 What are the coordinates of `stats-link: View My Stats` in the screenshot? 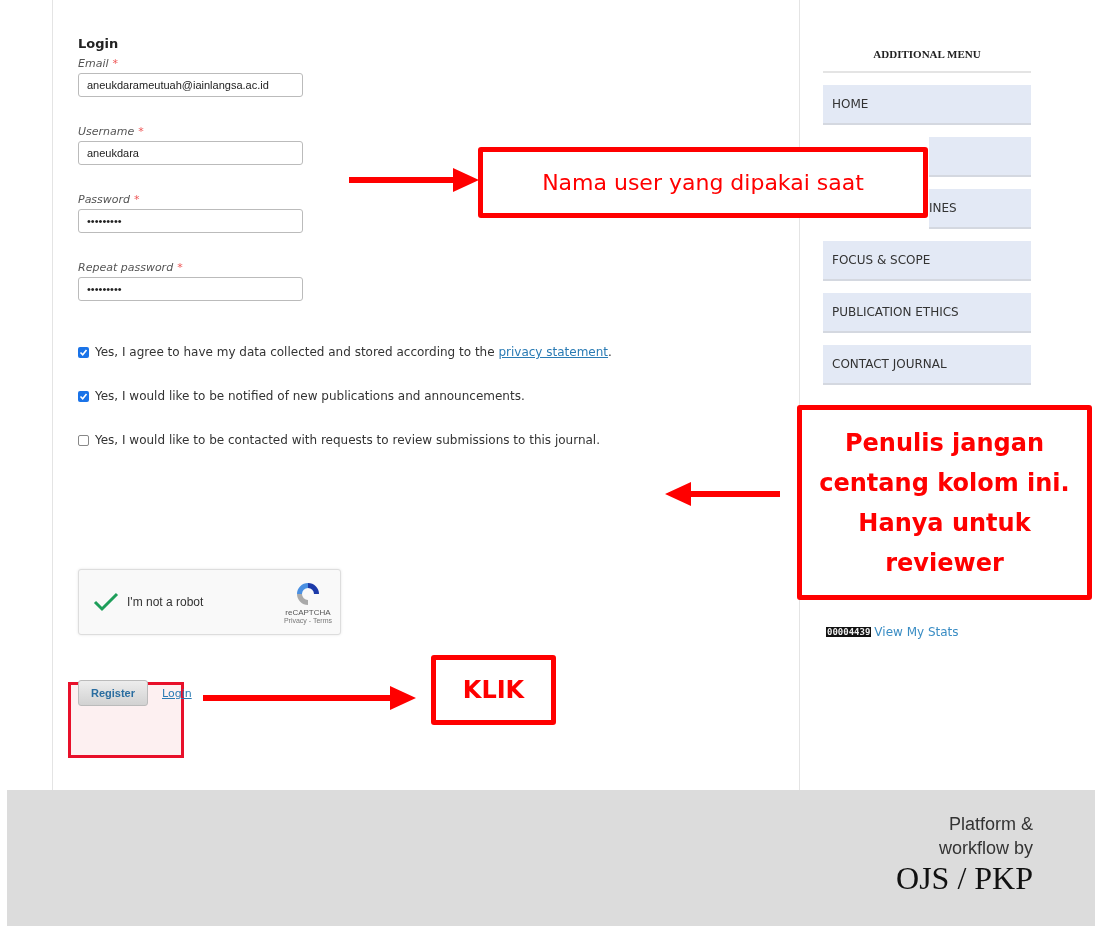 It's located at (916, 632).